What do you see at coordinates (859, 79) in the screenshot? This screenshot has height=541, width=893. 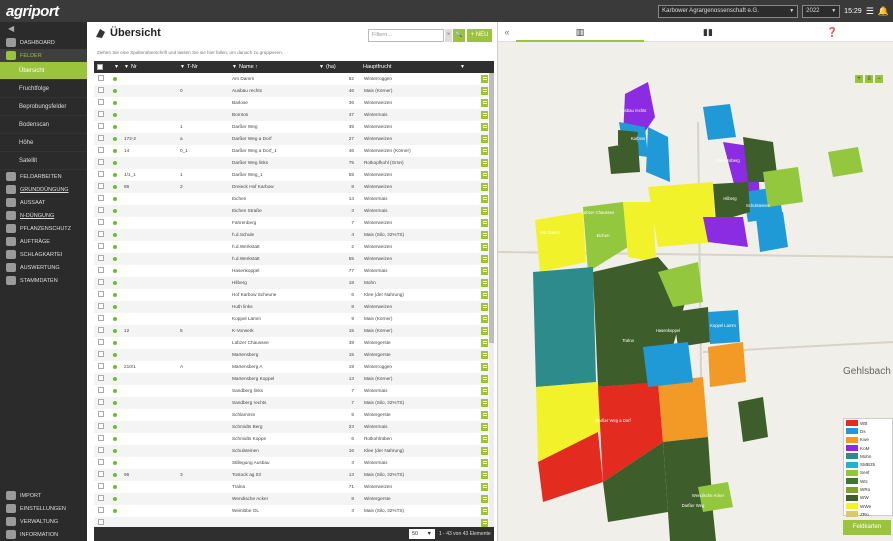 I see `zoom-in-button: +` at bounding box center [859, 79].